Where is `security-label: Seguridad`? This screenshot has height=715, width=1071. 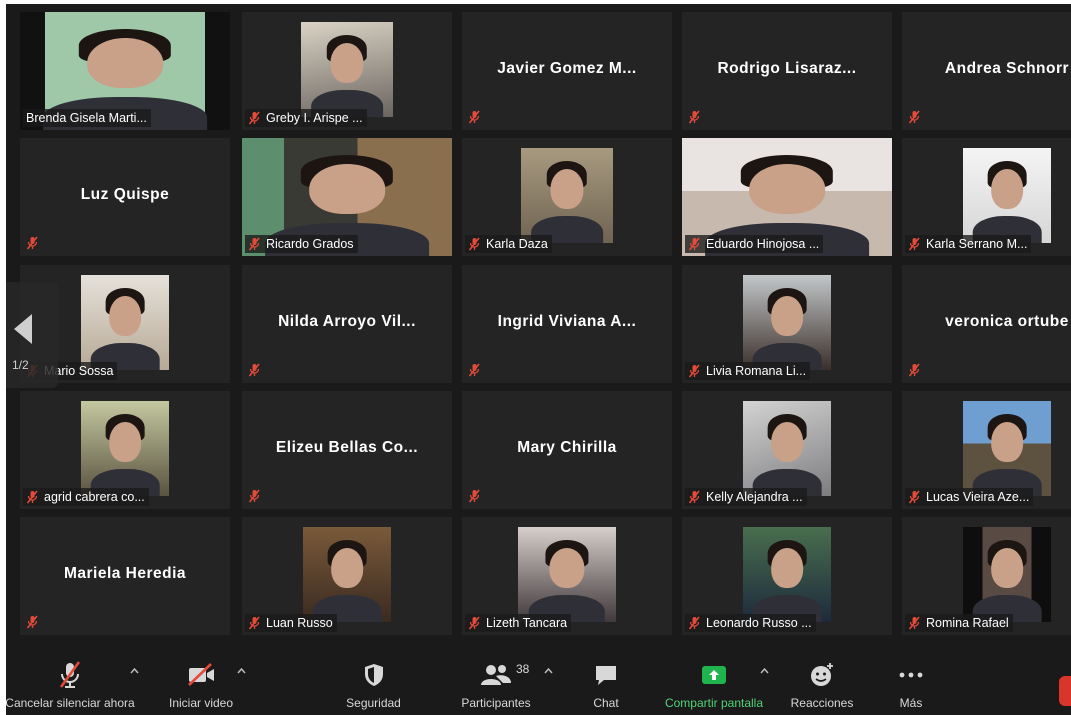 security-label: Seguridad is located at coordinates (373, 703).